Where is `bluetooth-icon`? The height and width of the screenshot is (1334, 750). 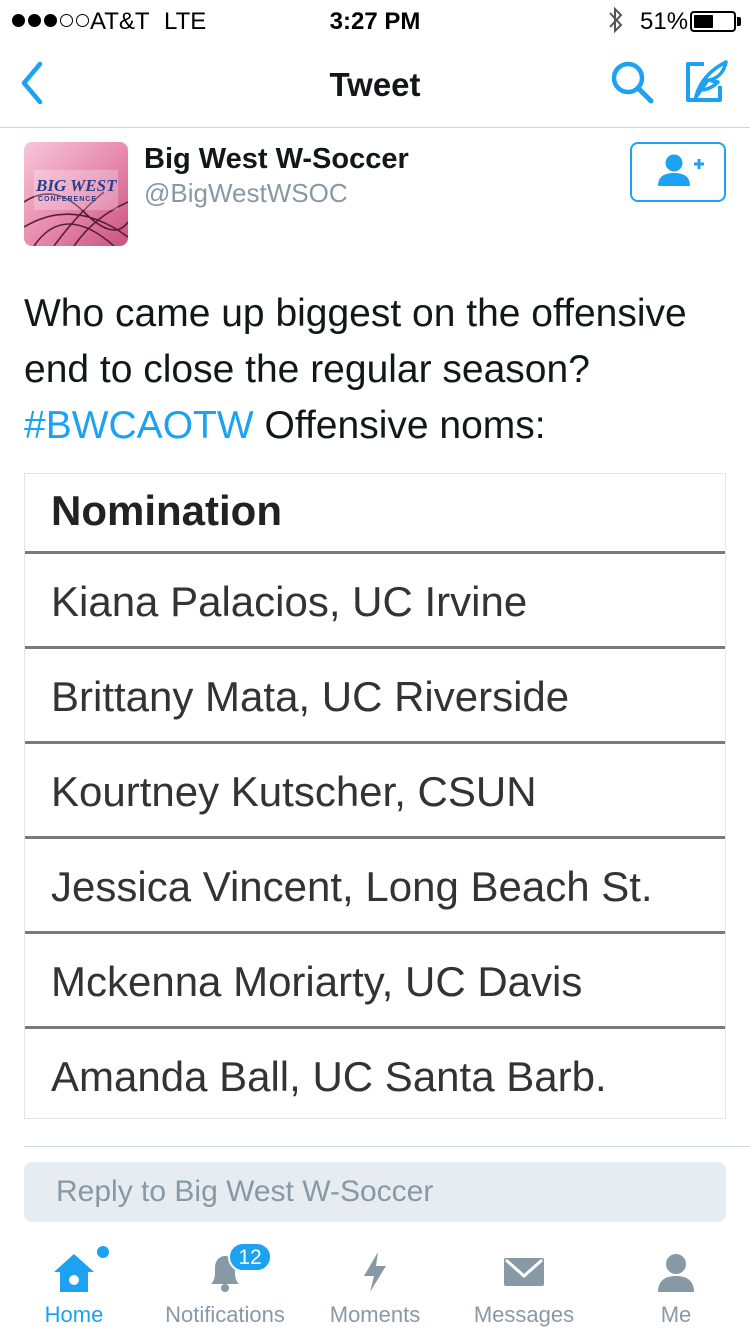 bluetooth-icon is located at coordinates (616, 20).